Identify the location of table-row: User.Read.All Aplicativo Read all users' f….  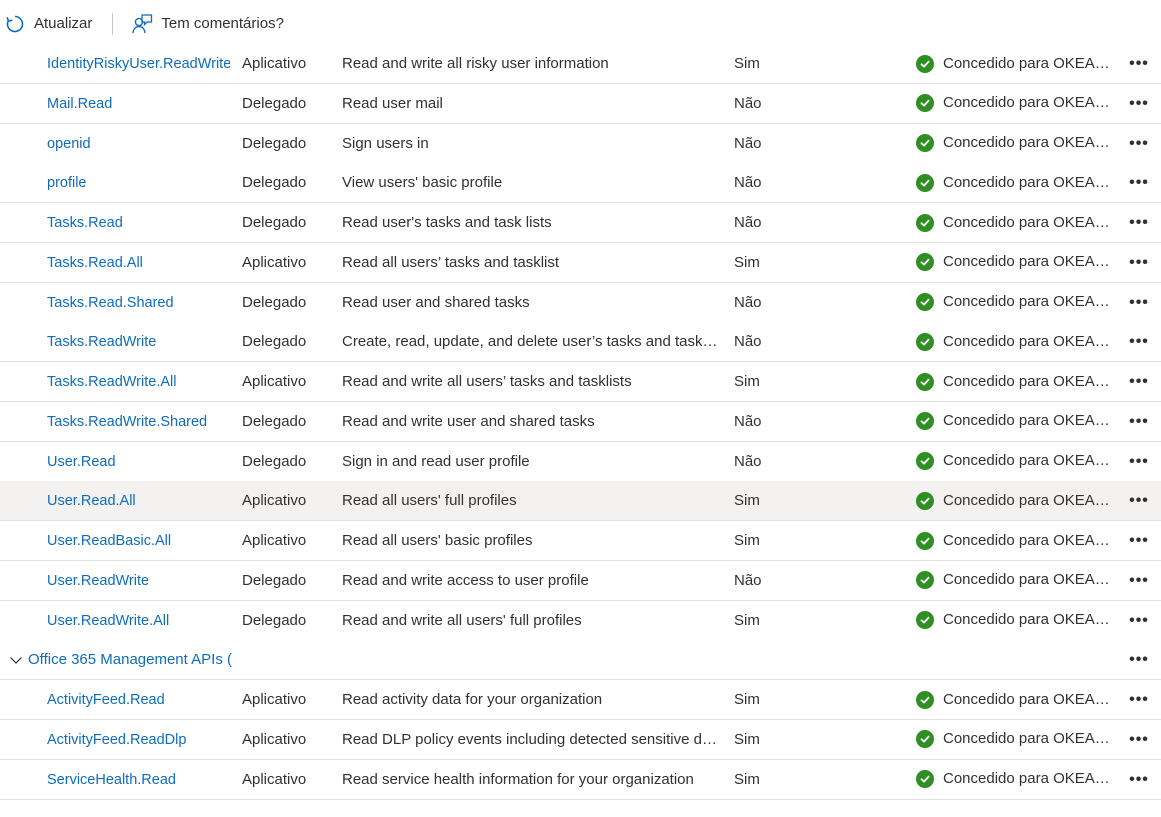
(580, 501).